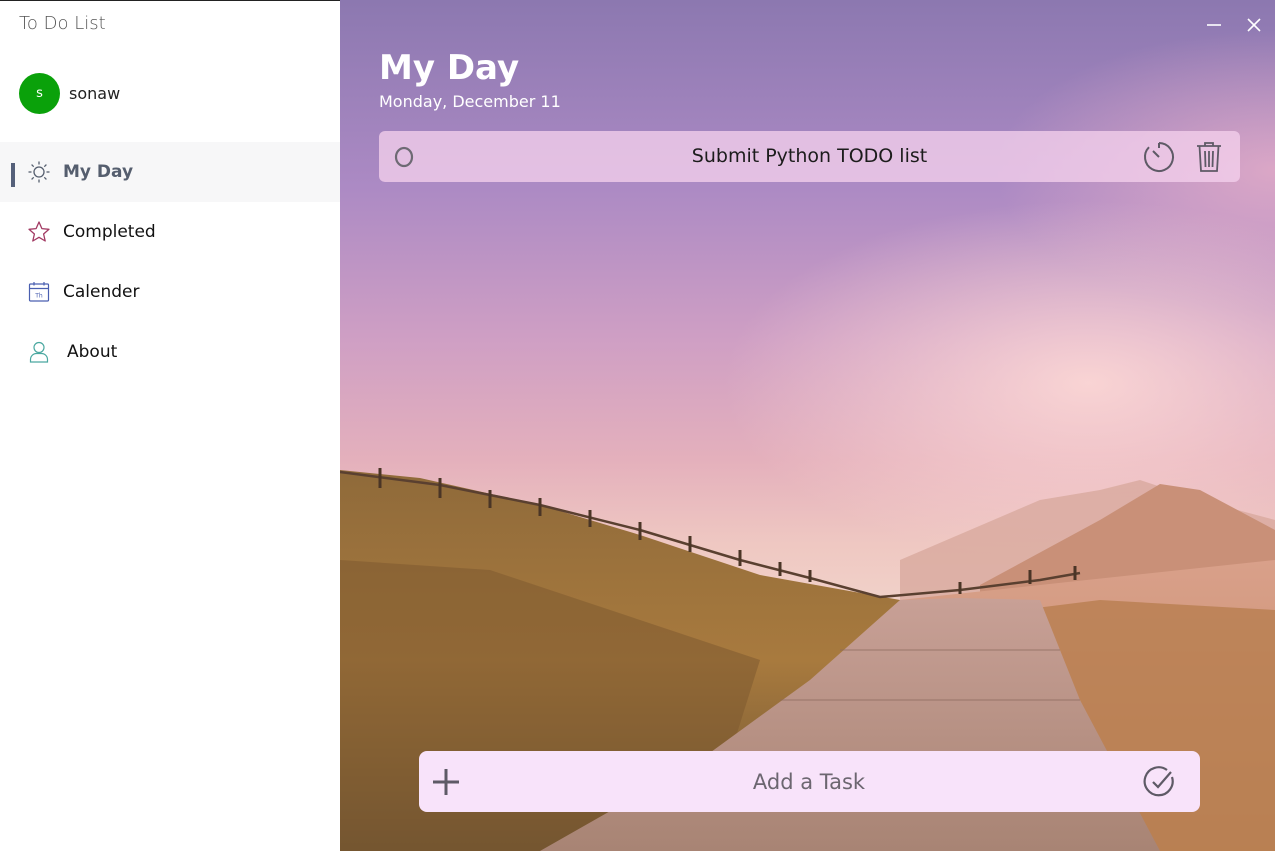 The height and width of the screenshot is (851, 1275). I want to click on page-date: Monday, December 11, so click(470, 101).